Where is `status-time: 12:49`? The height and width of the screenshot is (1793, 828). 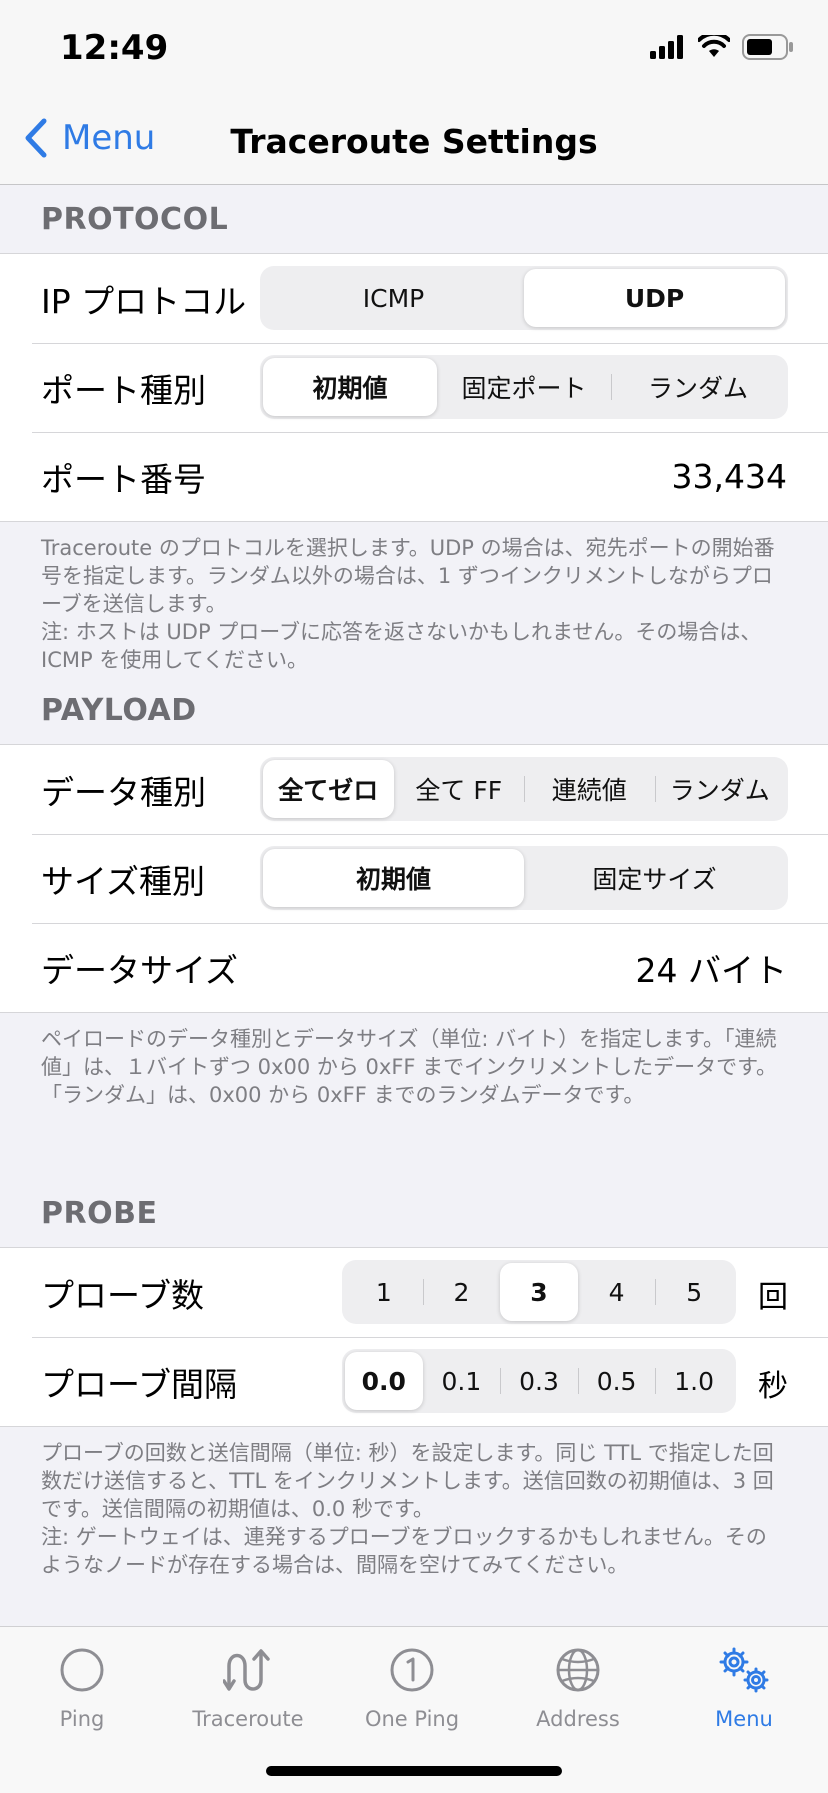 status-time: 12:49 is located at coordinates (114, 48).